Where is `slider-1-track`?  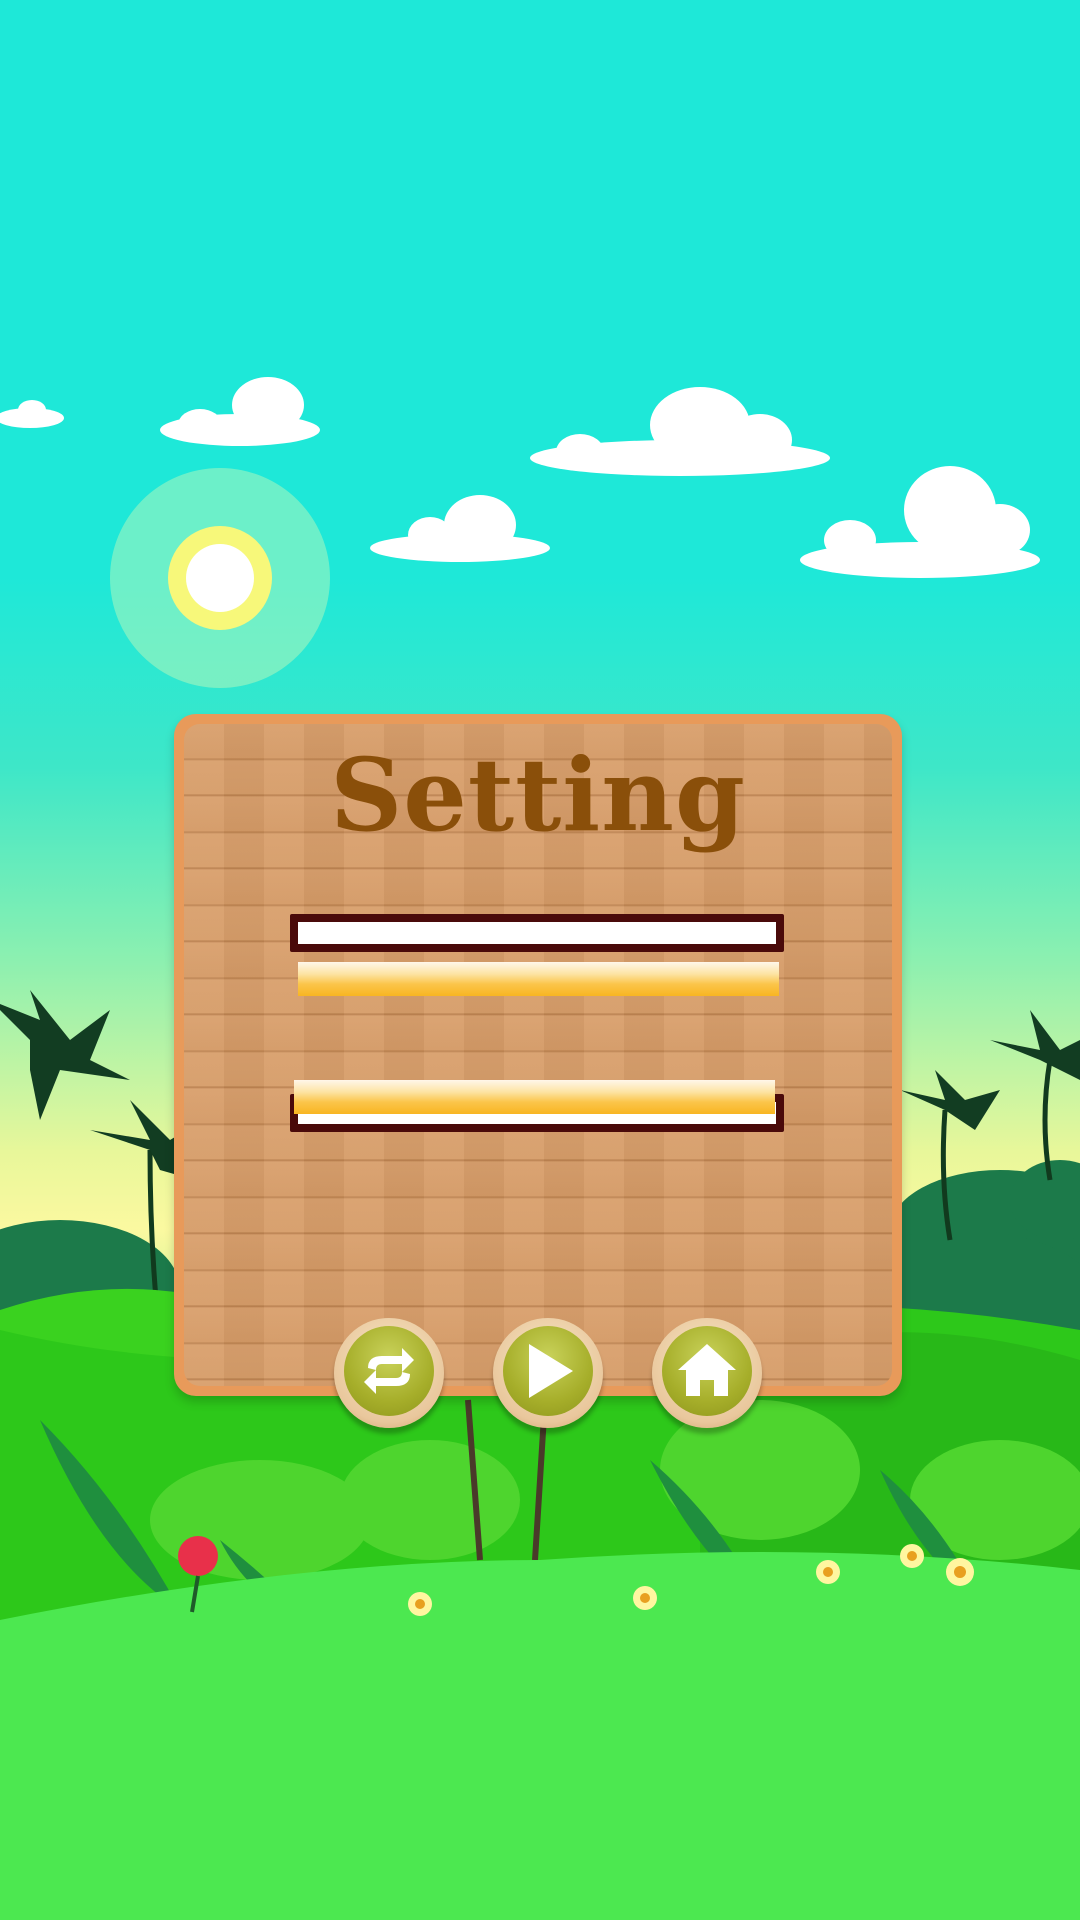
slider-1-track is located at coordinates (537, 933).